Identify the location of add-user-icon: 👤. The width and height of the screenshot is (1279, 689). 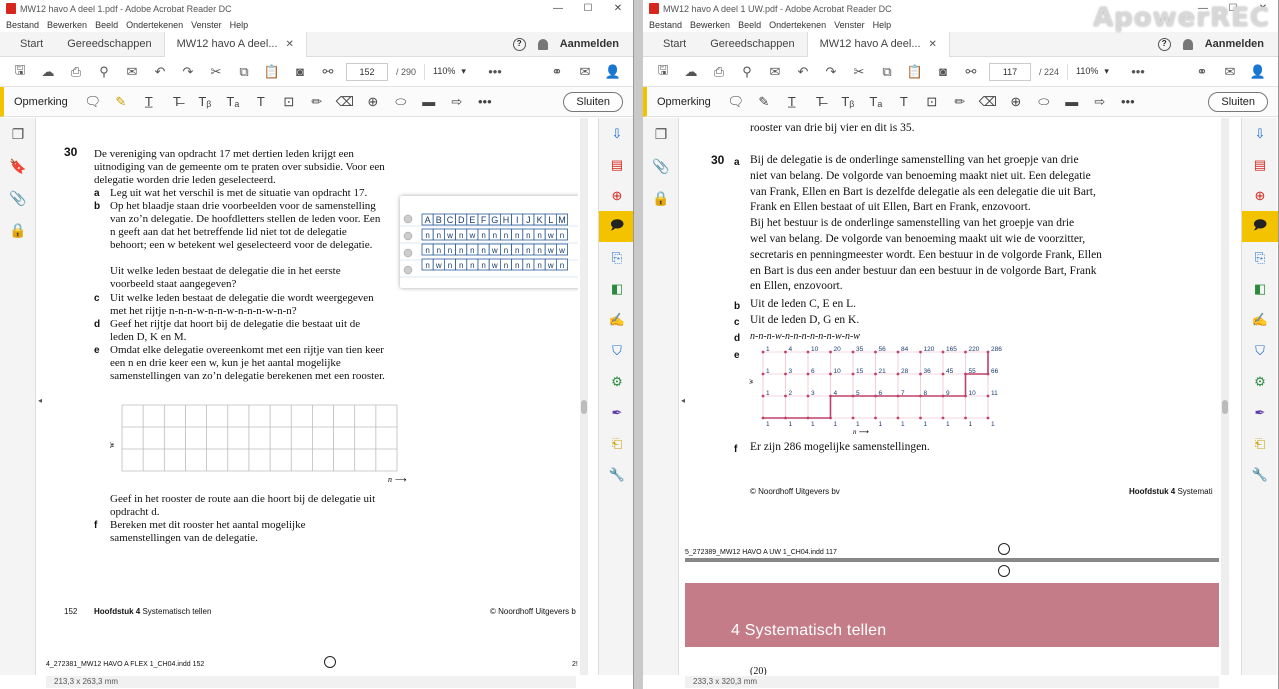
(613, 72).